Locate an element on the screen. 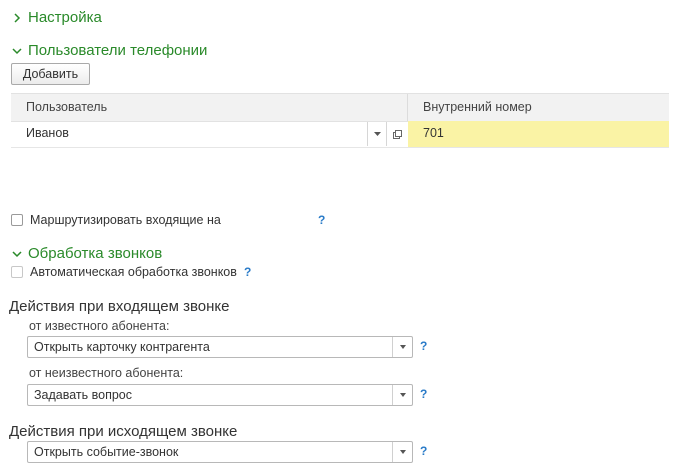 This screenshot has width=700, height=473. incoming-actions-heading: Действия при входящем звонке is located at coordinates (119, 306).